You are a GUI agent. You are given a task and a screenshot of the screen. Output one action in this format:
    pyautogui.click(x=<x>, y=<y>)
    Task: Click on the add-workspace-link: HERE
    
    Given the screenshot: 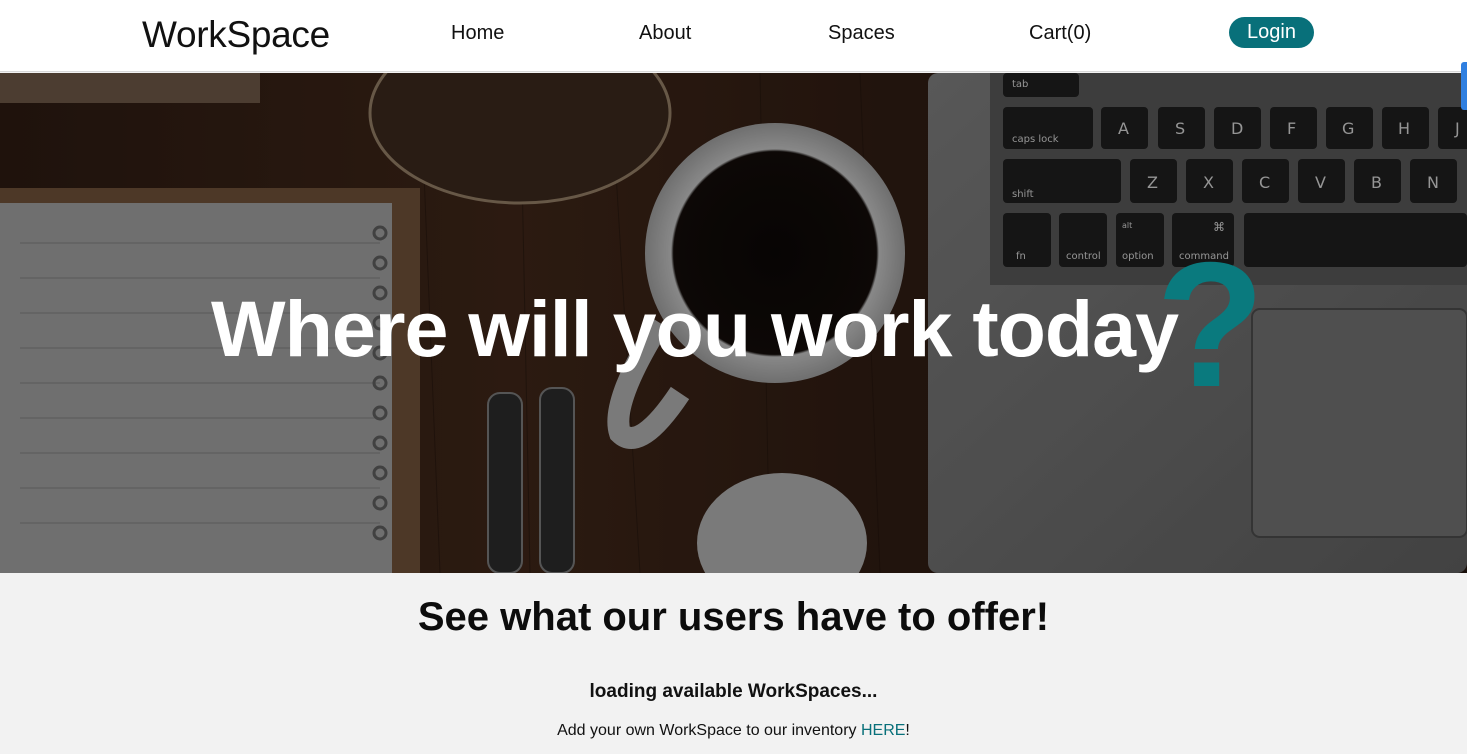 What is the action you would take?
    pyautogui.click(x=883, y=730)
    